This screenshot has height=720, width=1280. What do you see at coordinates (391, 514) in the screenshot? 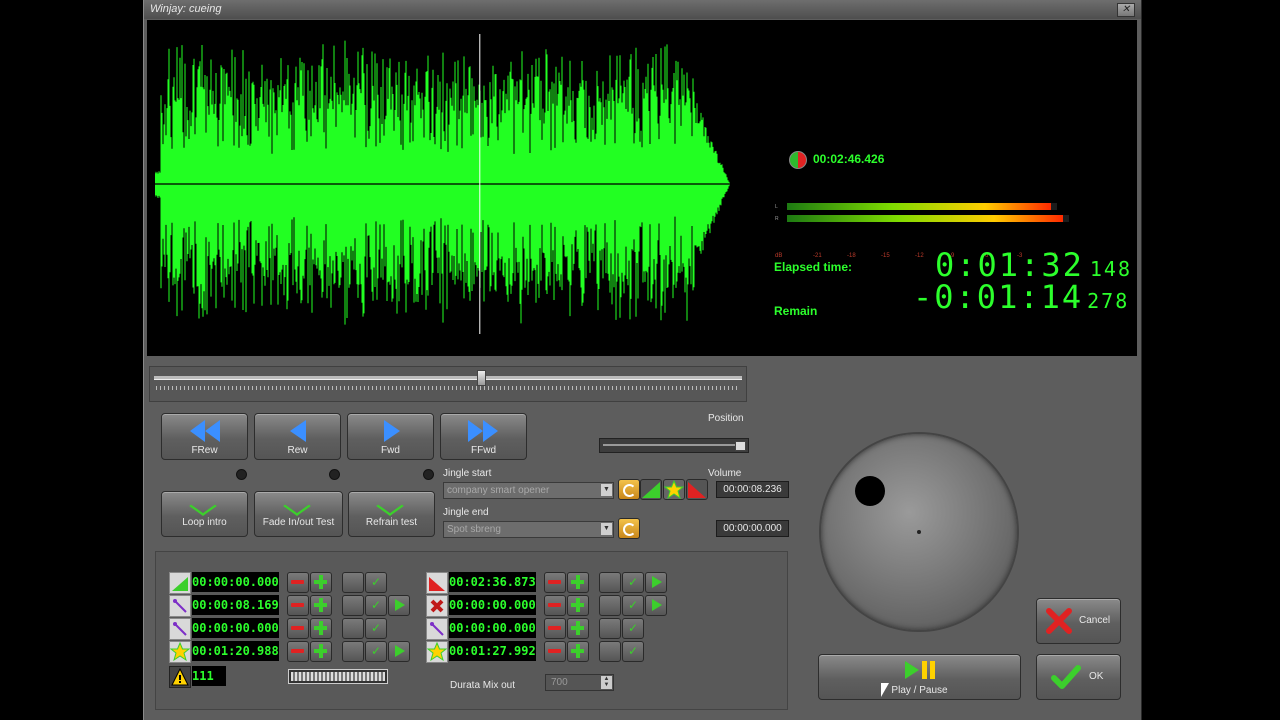
I see `refrain-test-button: Refrain test` at bounding box center [391, 514].